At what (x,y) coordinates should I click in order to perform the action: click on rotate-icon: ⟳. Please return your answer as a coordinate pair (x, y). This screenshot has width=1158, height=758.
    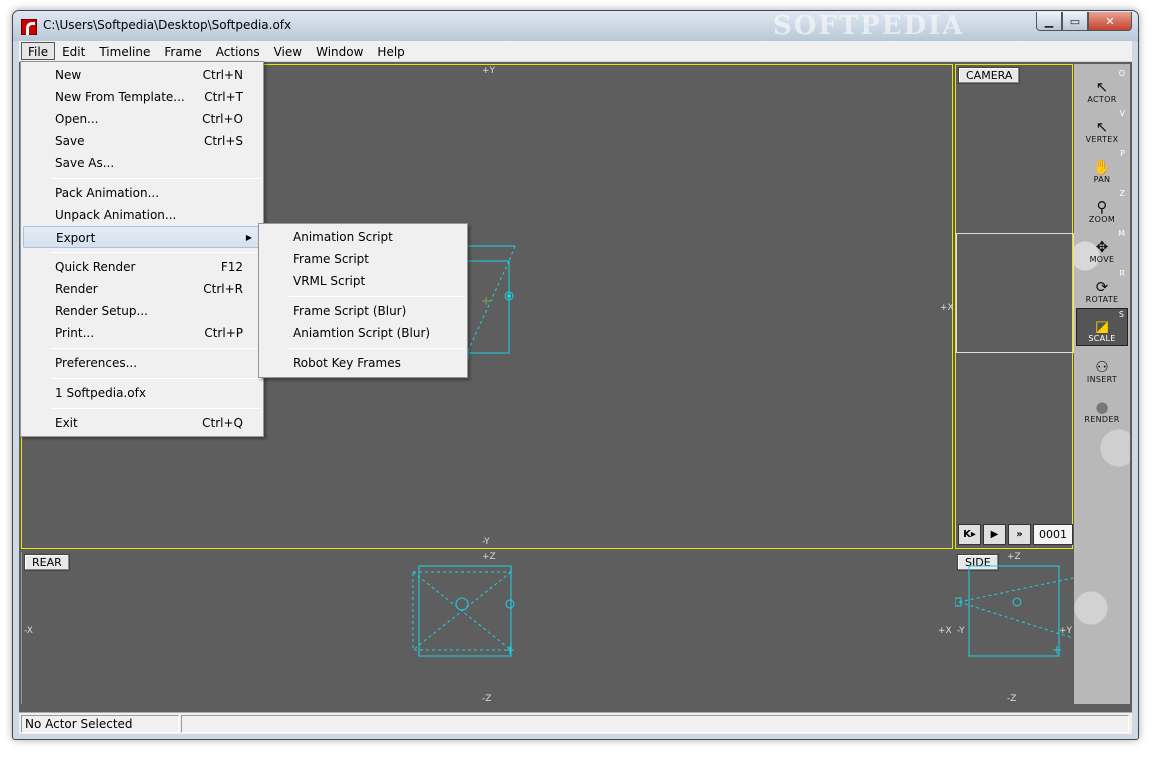
    Looking at the image, I should click on (1102, 287).